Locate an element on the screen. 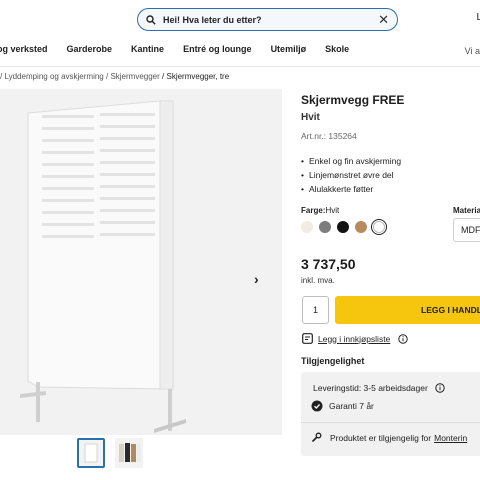 The width and height of the screenshot is (480, 480). nav-item-utemiljo: Utemiljø is located at coordinates (289, 52).